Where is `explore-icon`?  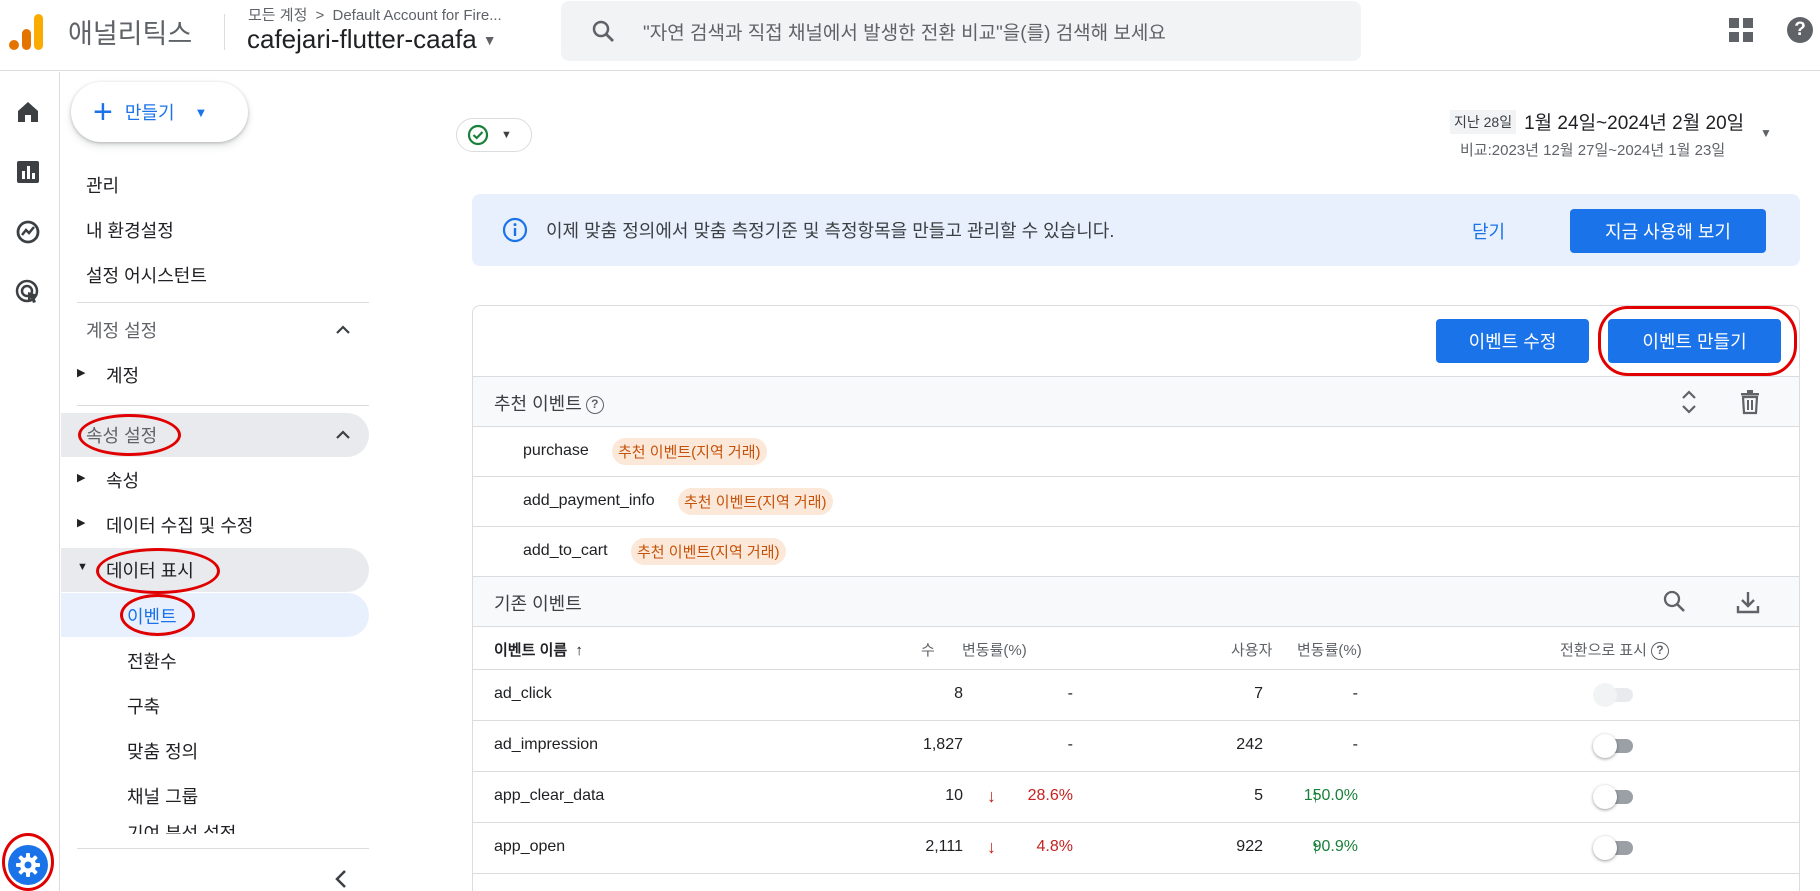 explore-icon is located at coordinates (28, 232).